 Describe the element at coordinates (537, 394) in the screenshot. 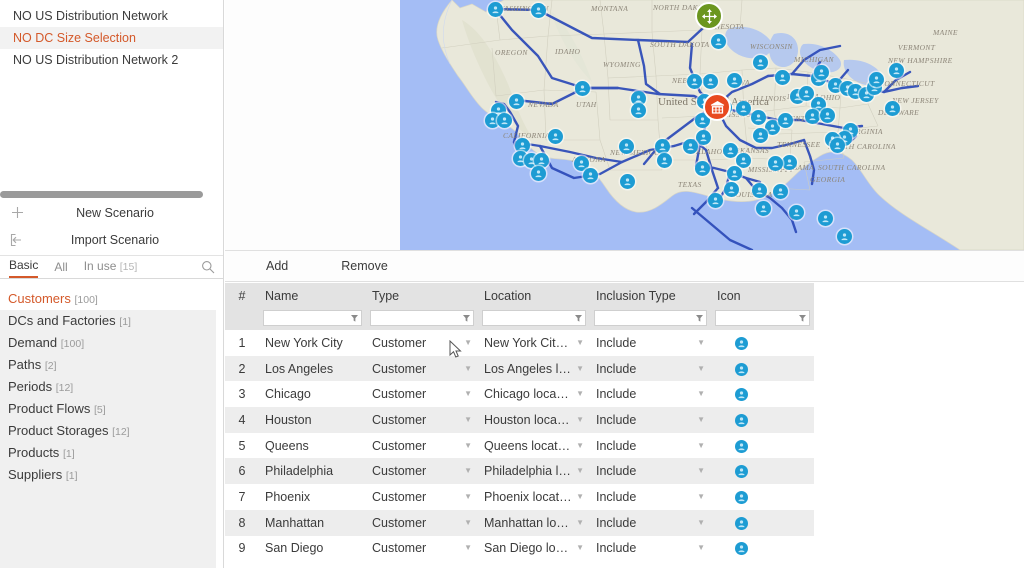

I see `cell-location-combo: Chicago location ▼` at that location.